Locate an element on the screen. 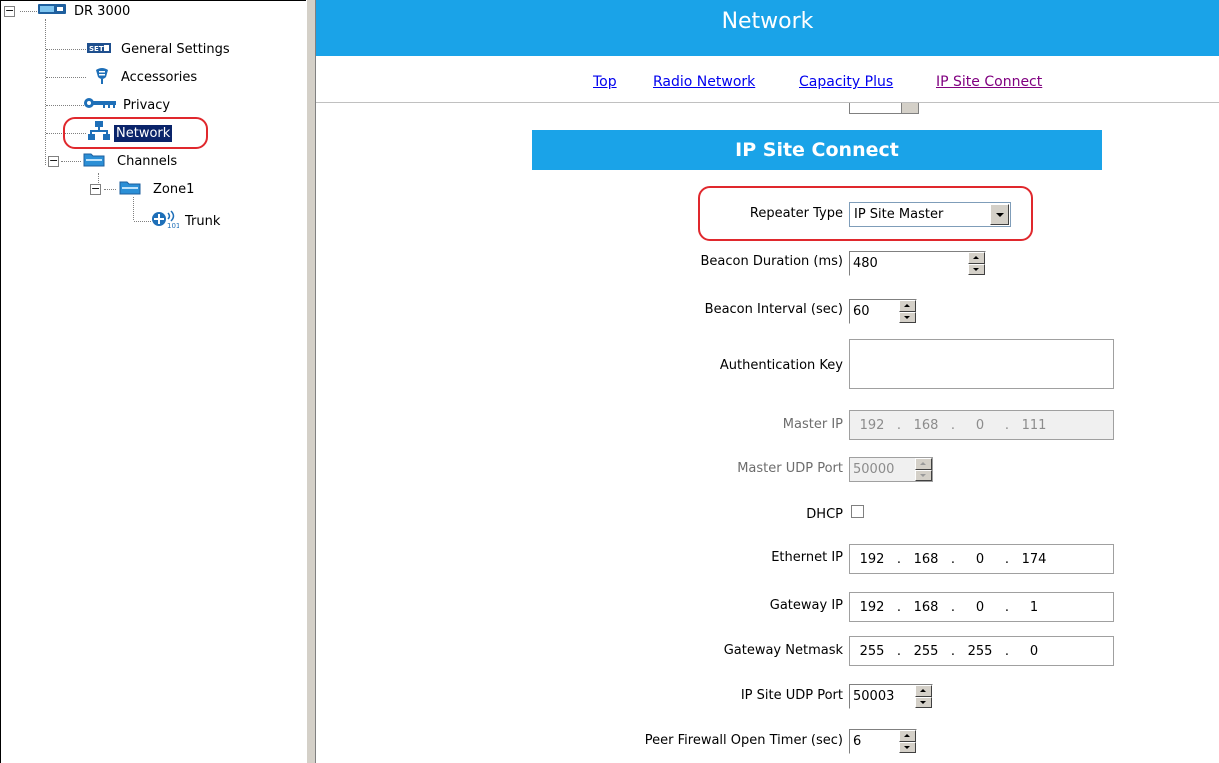 The height and width of the screenshot is (763, 1219). network-icon is located at coordinates (99, 133).